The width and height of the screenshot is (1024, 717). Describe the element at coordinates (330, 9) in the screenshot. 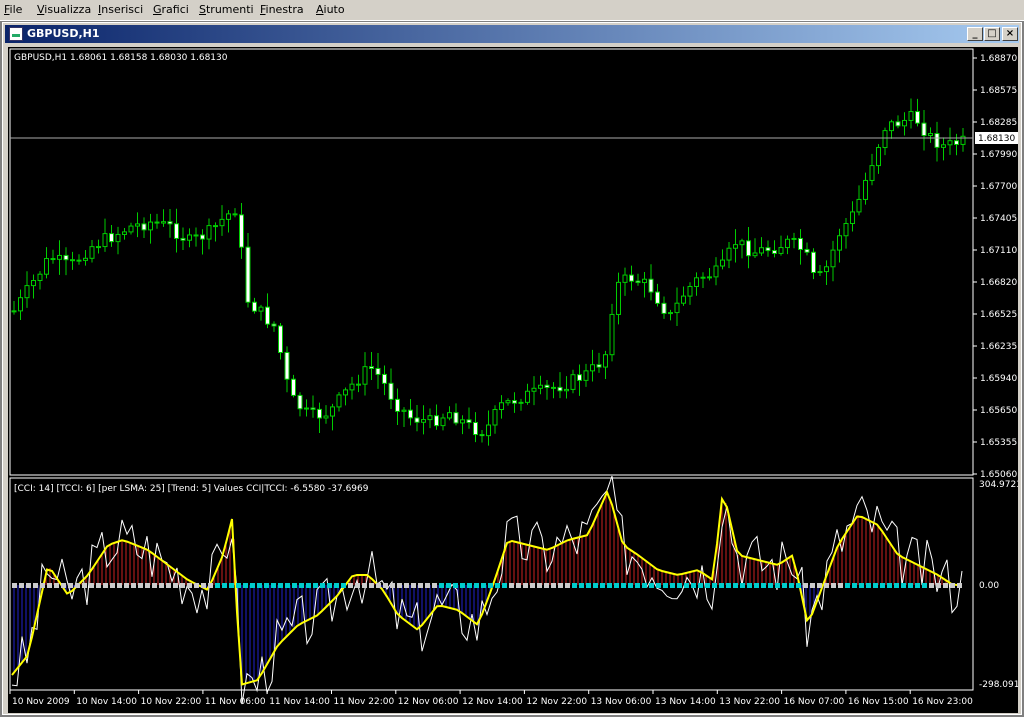

I see `menu-aiuto: Aiuto` at that location.